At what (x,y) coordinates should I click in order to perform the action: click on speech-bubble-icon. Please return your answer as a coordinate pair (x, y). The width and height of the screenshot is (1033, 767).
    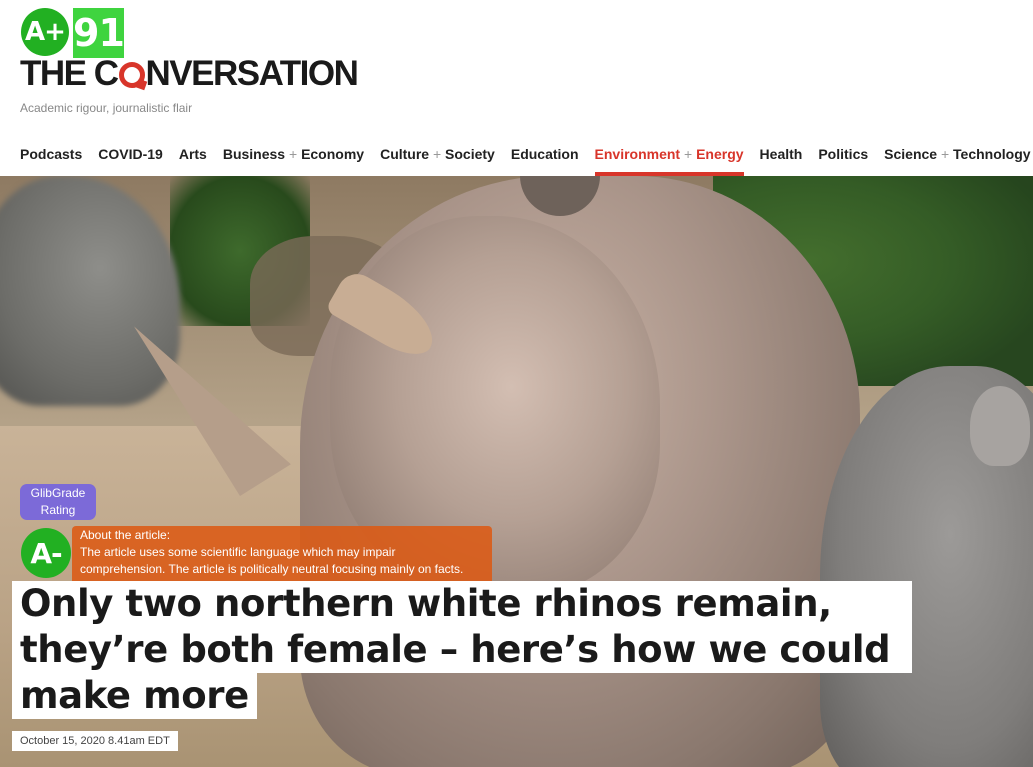
    Looking at the image, I should click on (131, 75).